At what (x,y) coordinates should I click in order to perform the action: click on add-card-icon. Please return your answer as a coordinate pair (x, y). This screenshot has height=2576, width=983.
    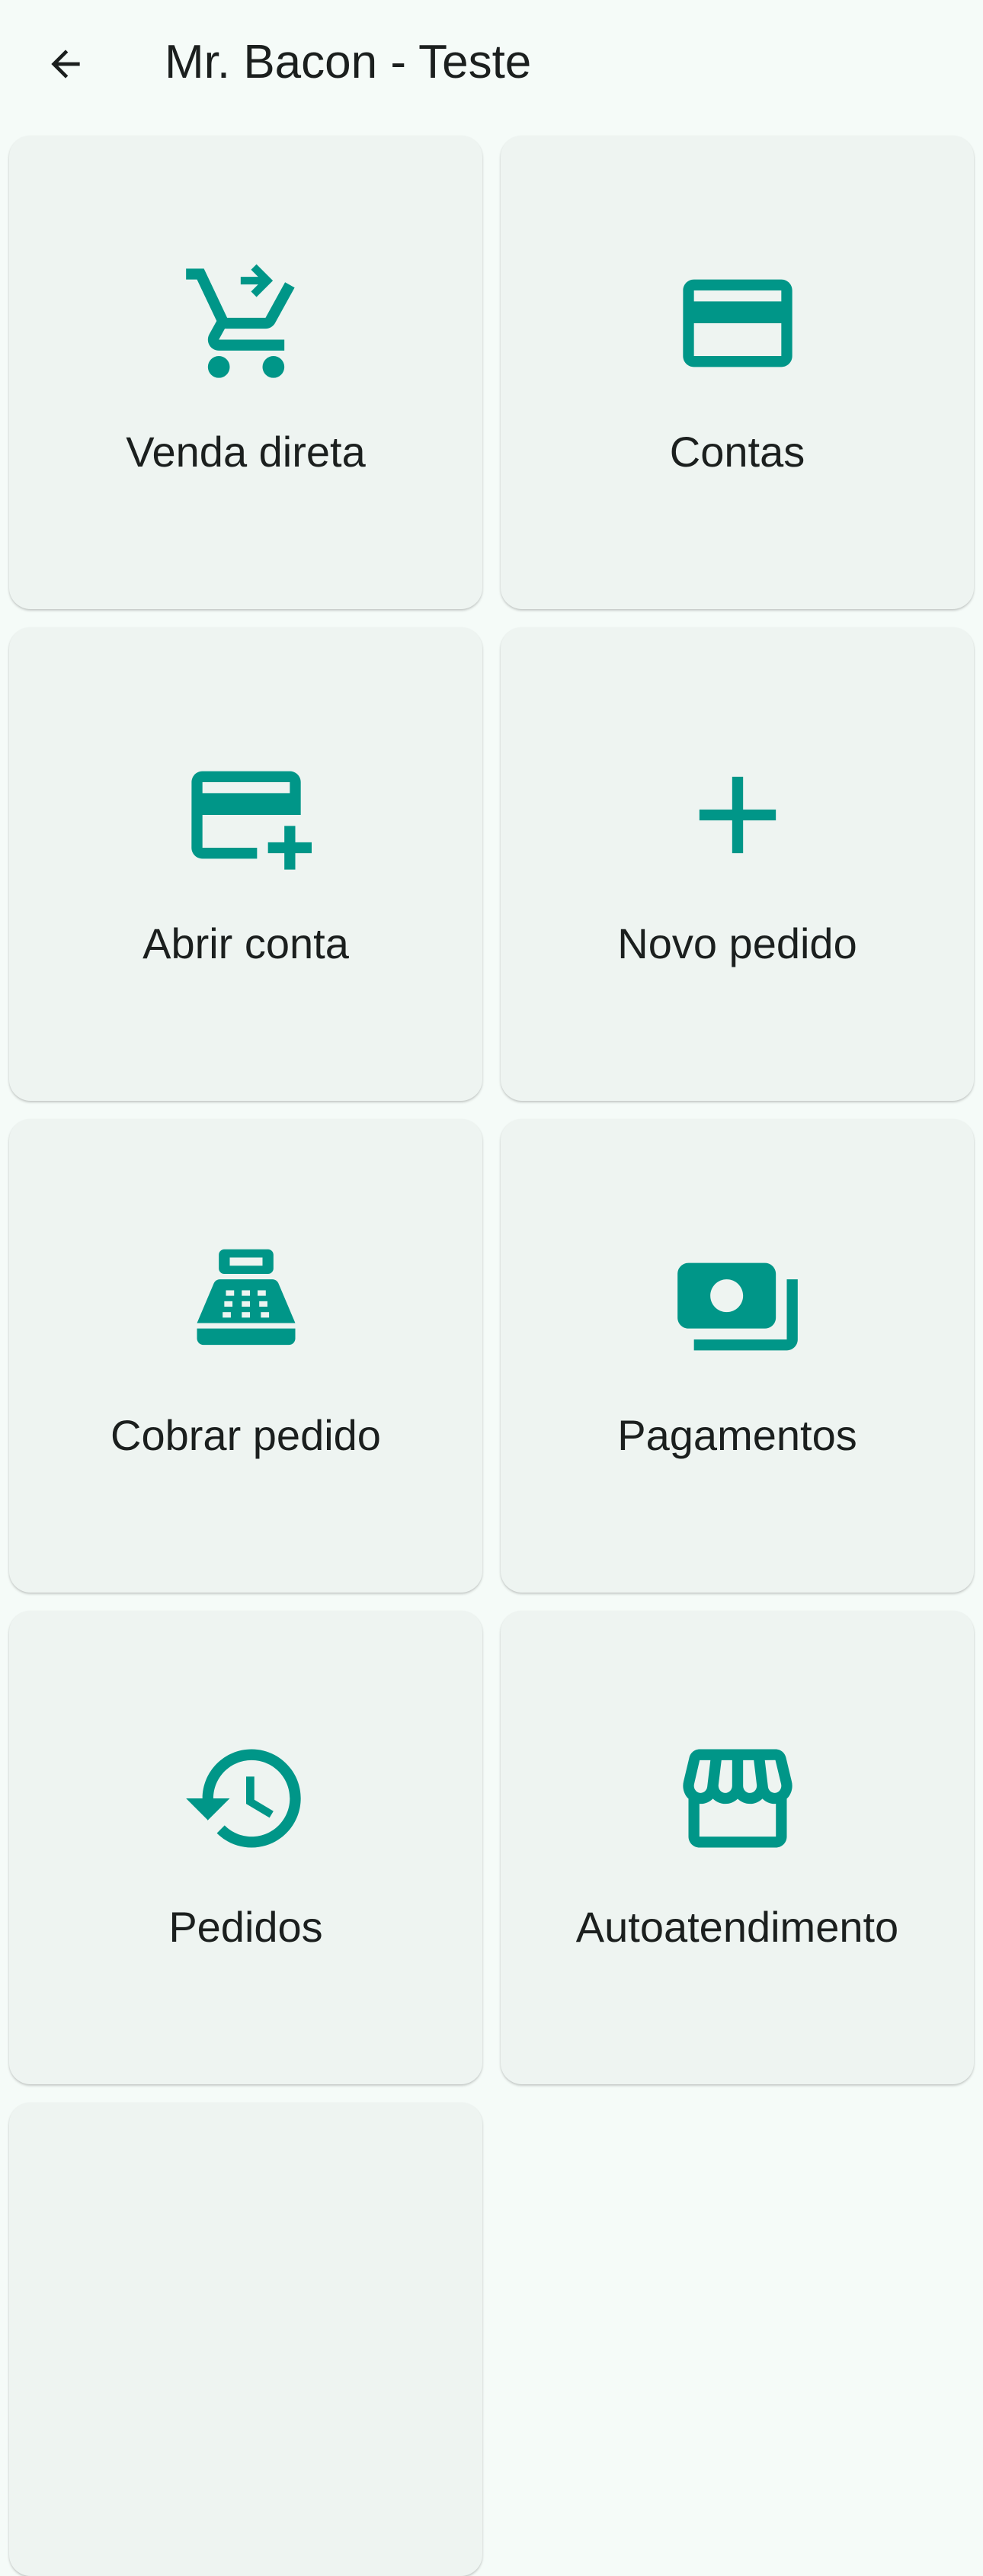
    Looking at the image, I should click on (246, 815).